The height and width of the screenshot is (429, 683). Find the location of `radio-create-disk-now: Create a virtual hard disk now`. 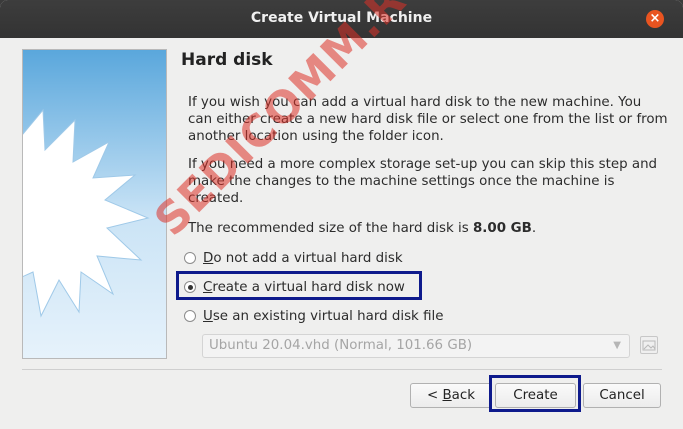

radio-create-disk-now: Create a virtual hard disk now is located at coordinates (294, 287).